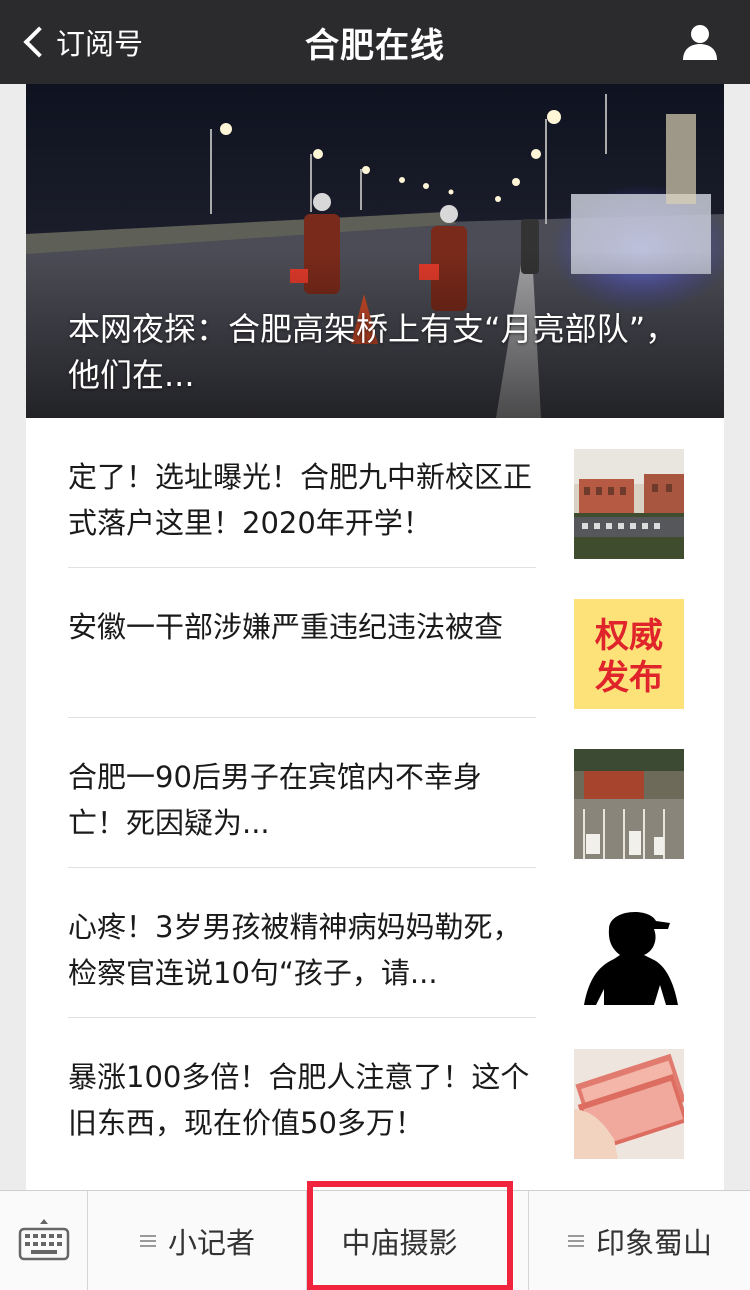 The image size is (750, 1290). I want to click on hotel-thumbnail, so click(629, 804).